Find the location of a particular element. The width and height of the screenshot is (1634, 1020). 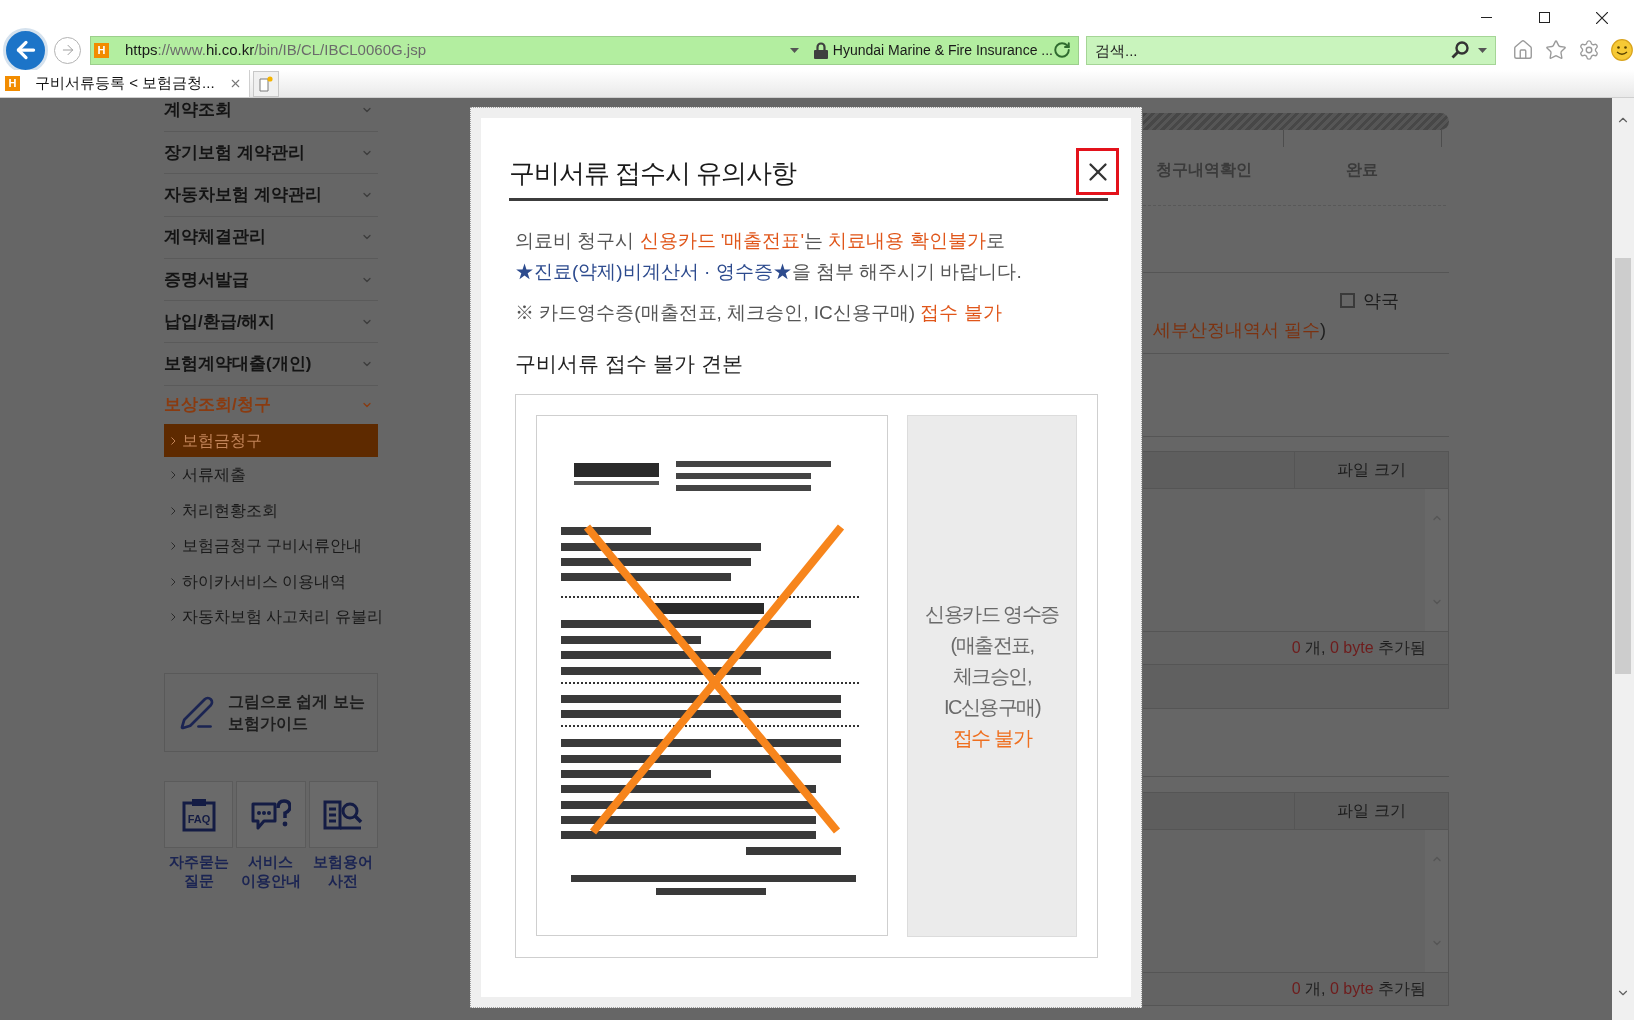

close-button is located at coordinates (1097, 171).